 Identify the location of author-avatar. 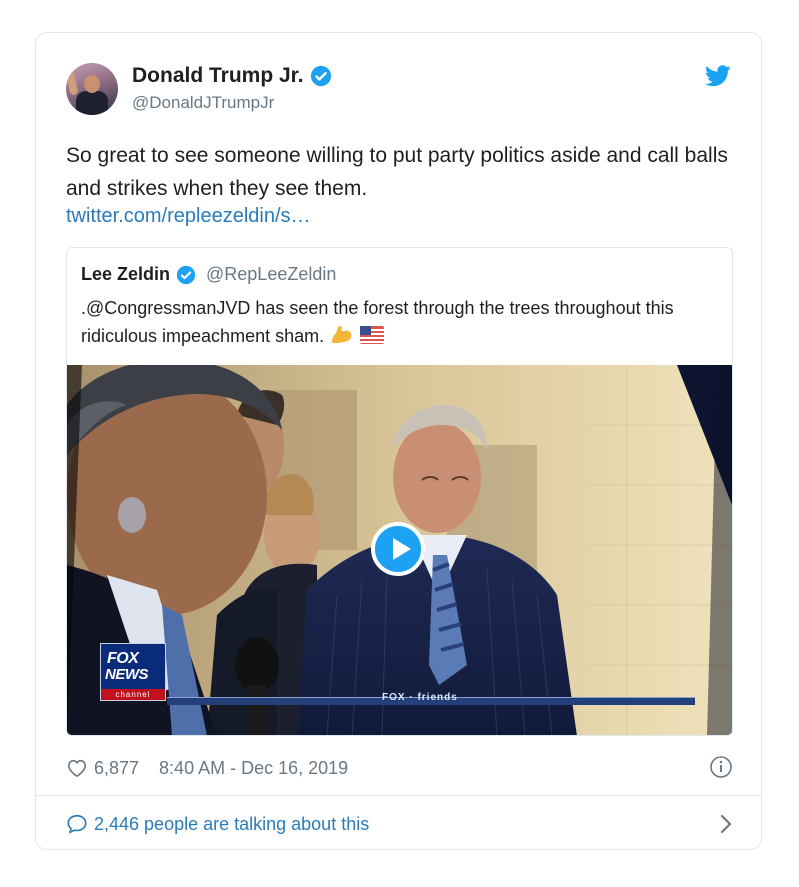
(92, 89).